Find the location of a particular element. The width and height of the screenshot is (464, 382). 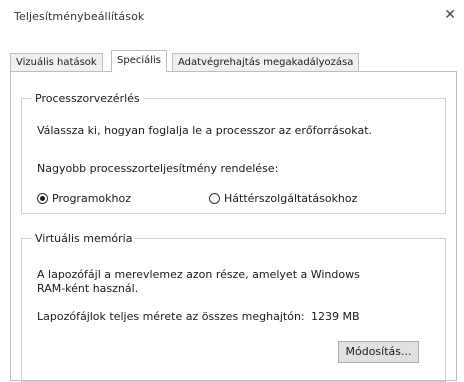

processor-scheduling-title: Processzorvezérlés is located at coordinates (87, 98).